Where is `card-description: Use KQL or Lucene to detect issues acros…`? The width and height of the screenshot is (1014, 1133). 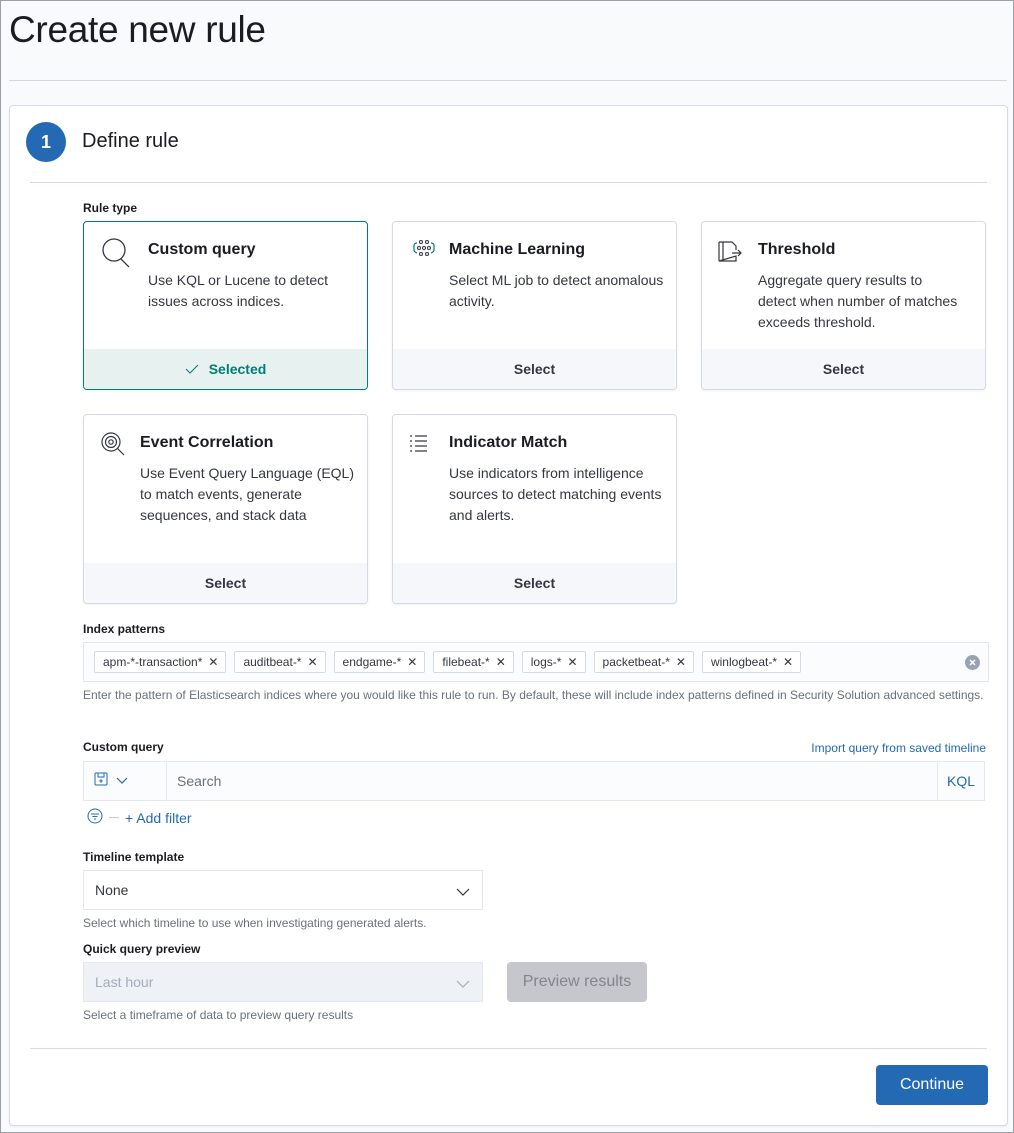 card-description: Use KQL or Lucene to detect issues acros… is located at coordinates (238, 290).